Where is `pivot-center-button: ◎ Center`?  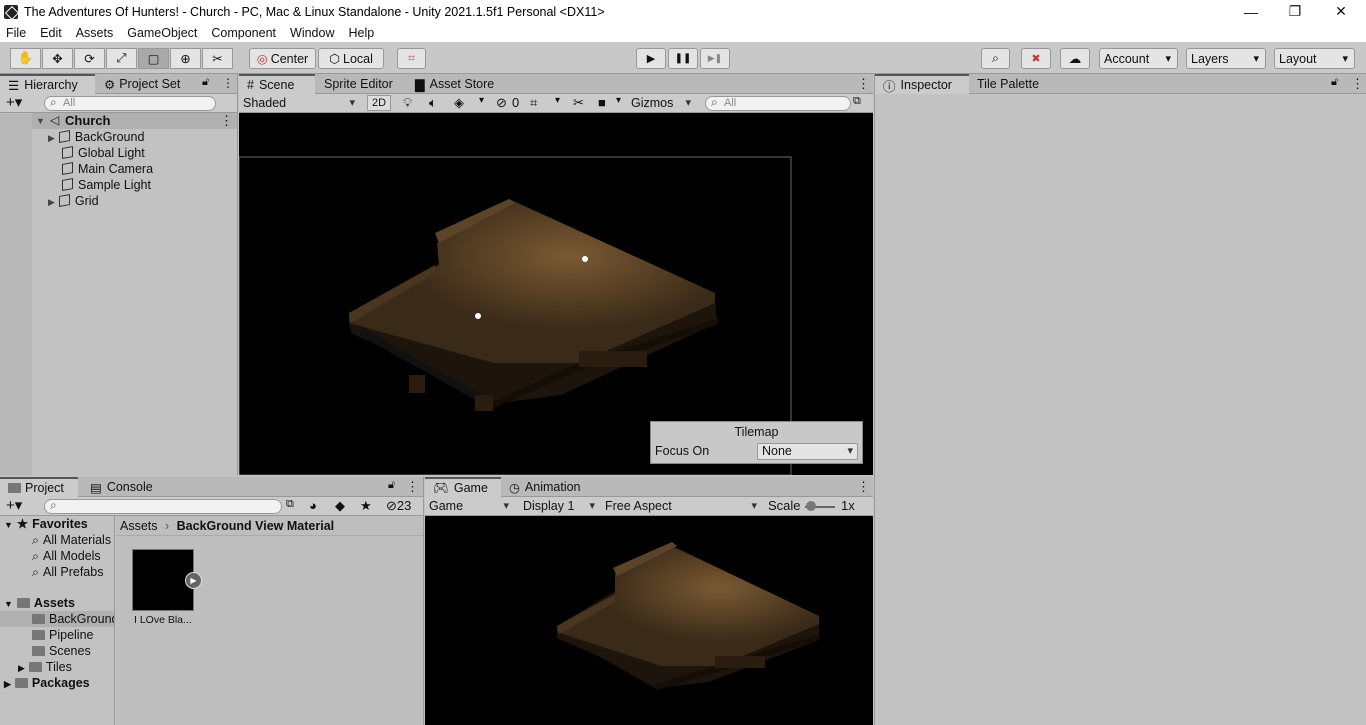 pivot-center-button: ◎ Center is located at coordinates (282, 58).